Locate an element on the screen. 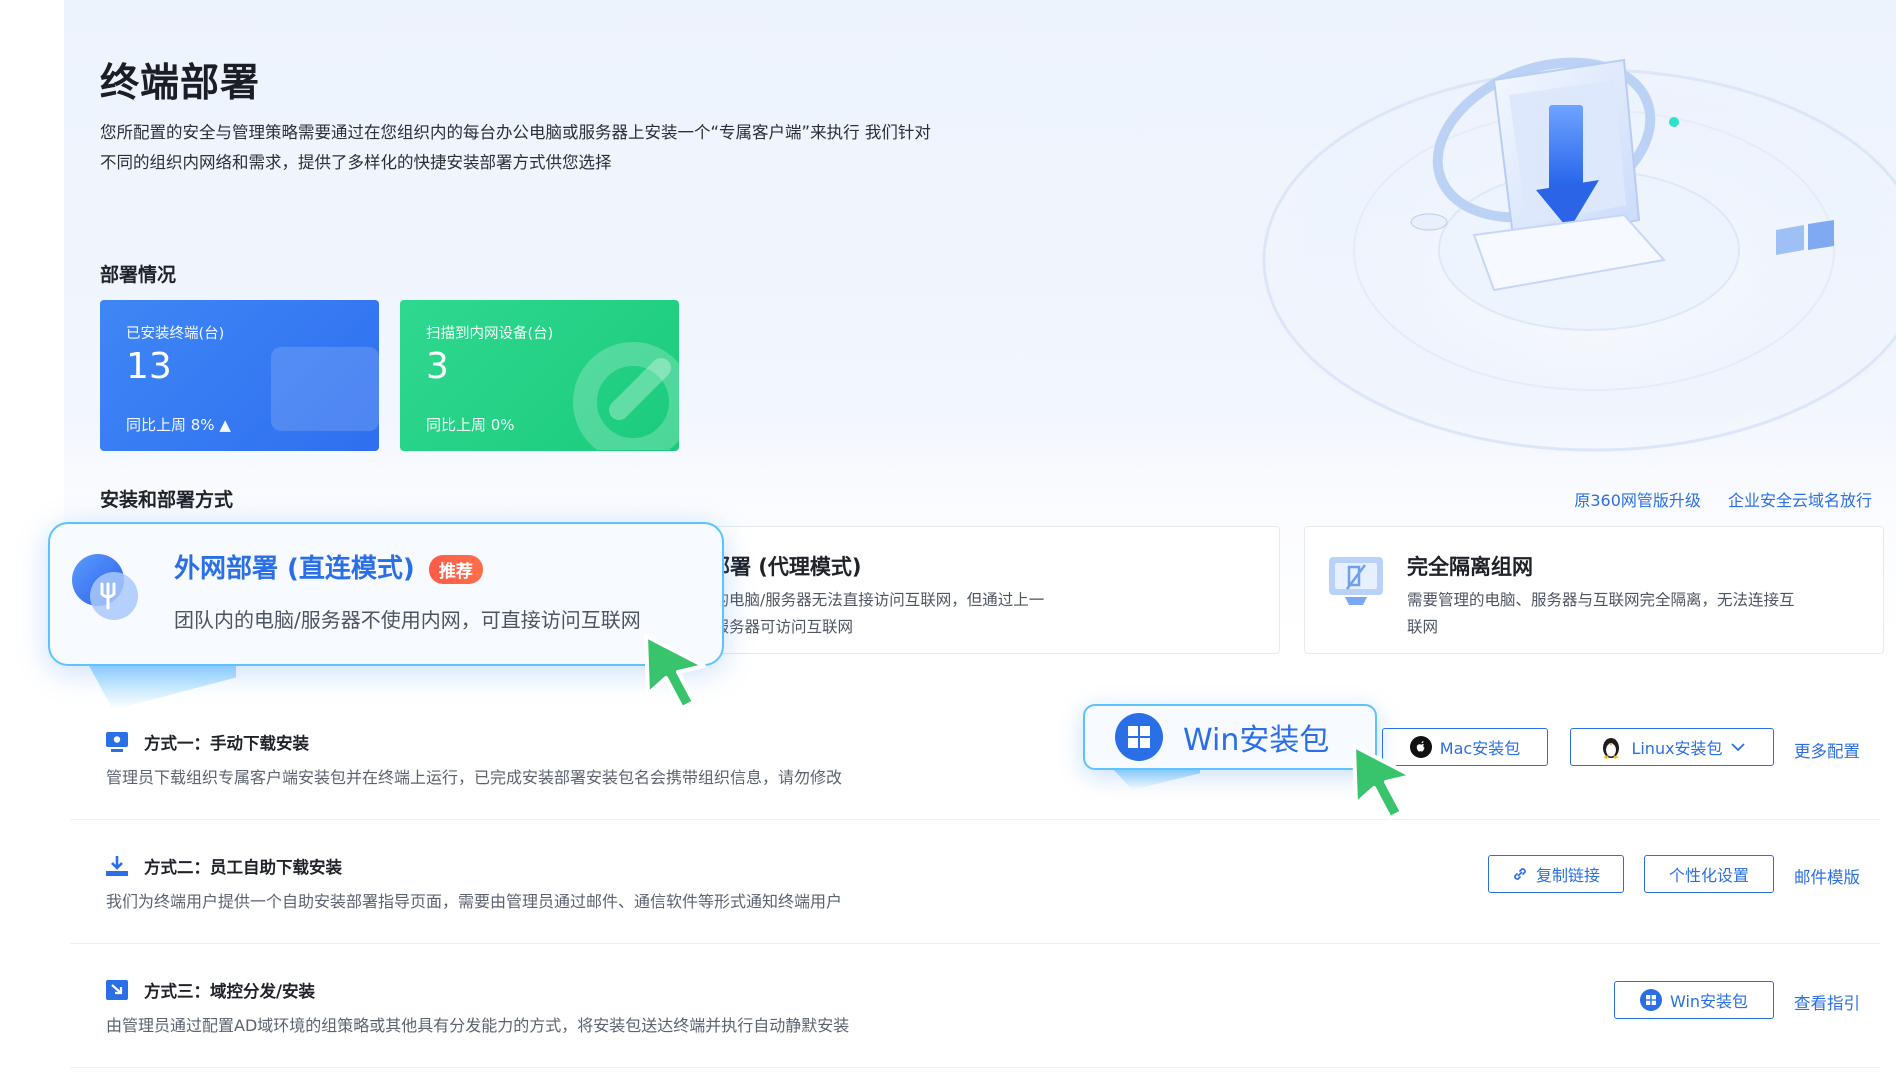 The height and width of the screenshot is (1072, 1896). stat-value: 3 is located at coordinates (437, 366).